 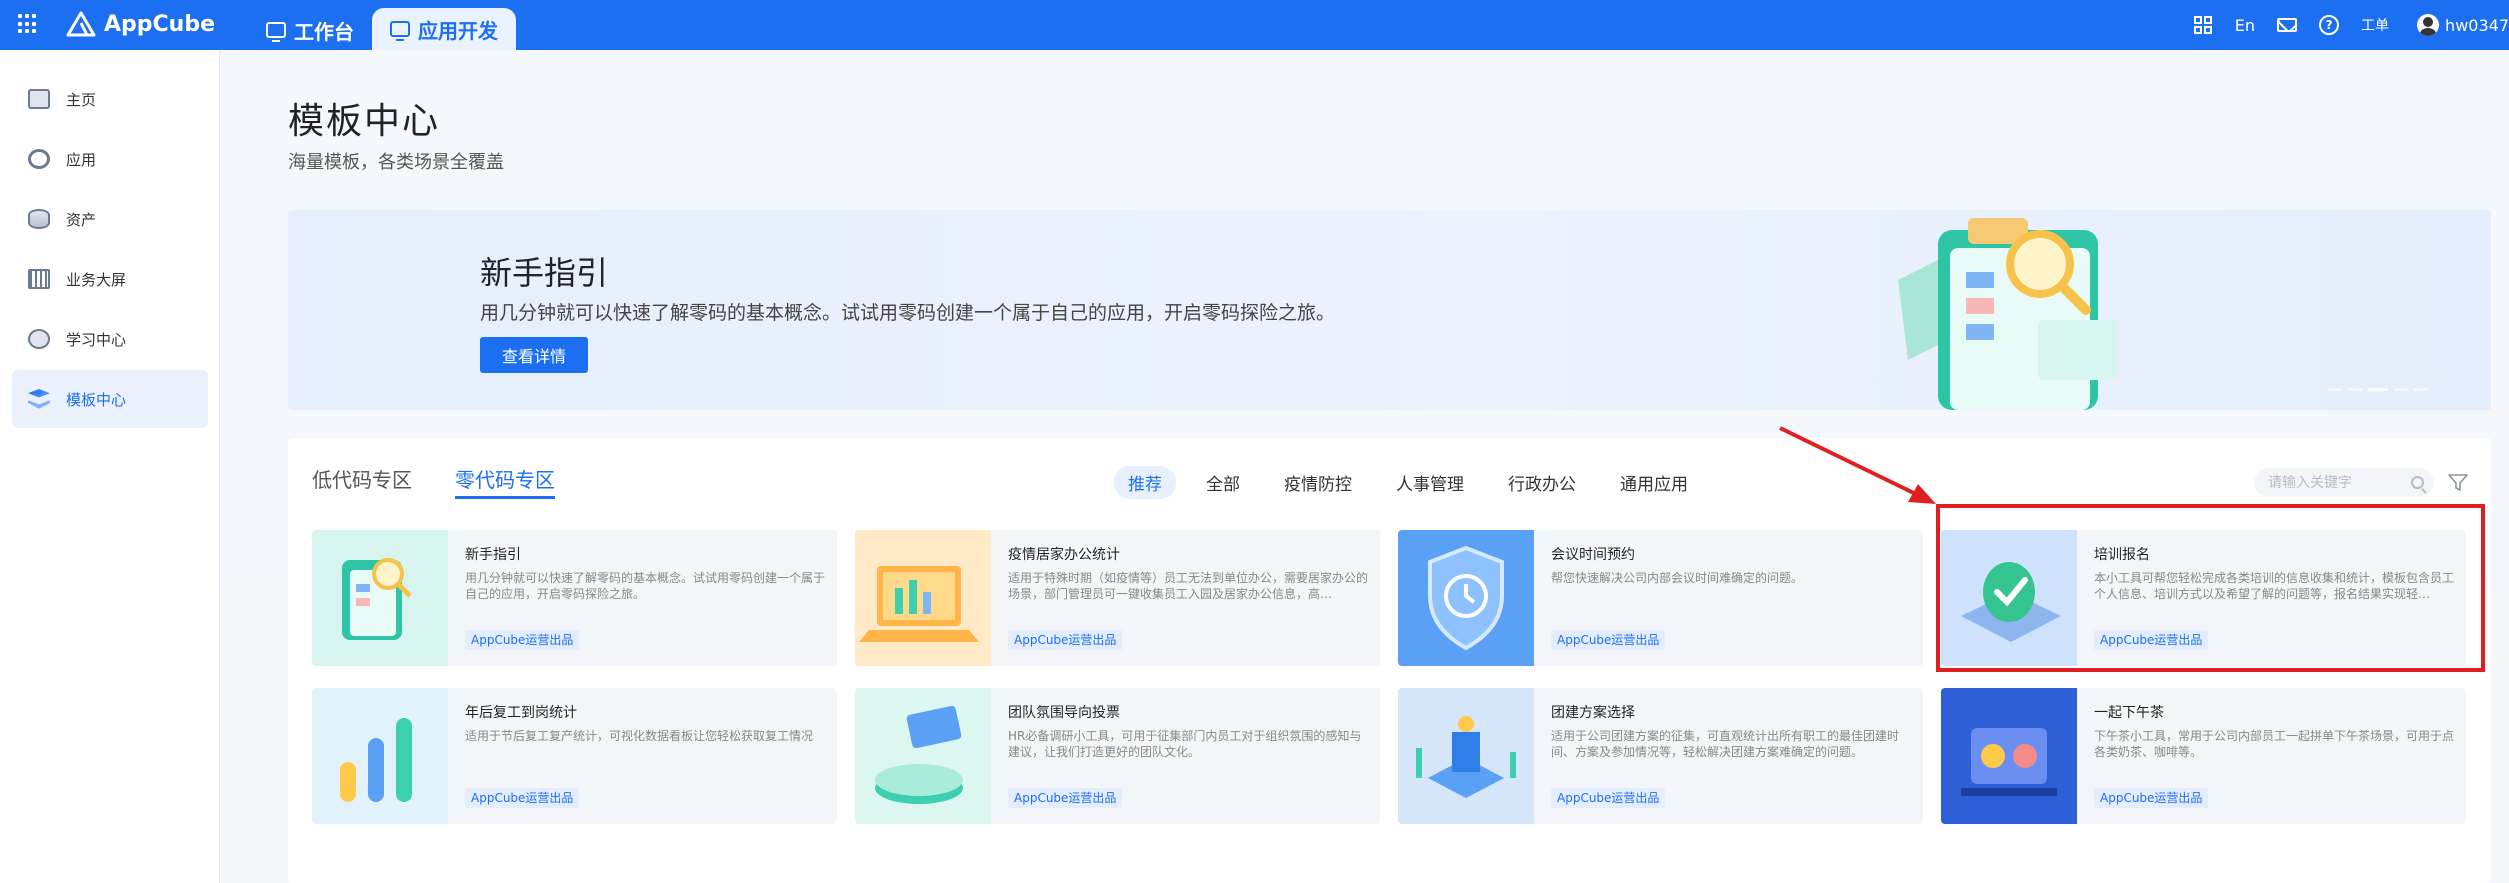 I want to click on template-icon, so click(x=39, y=399).